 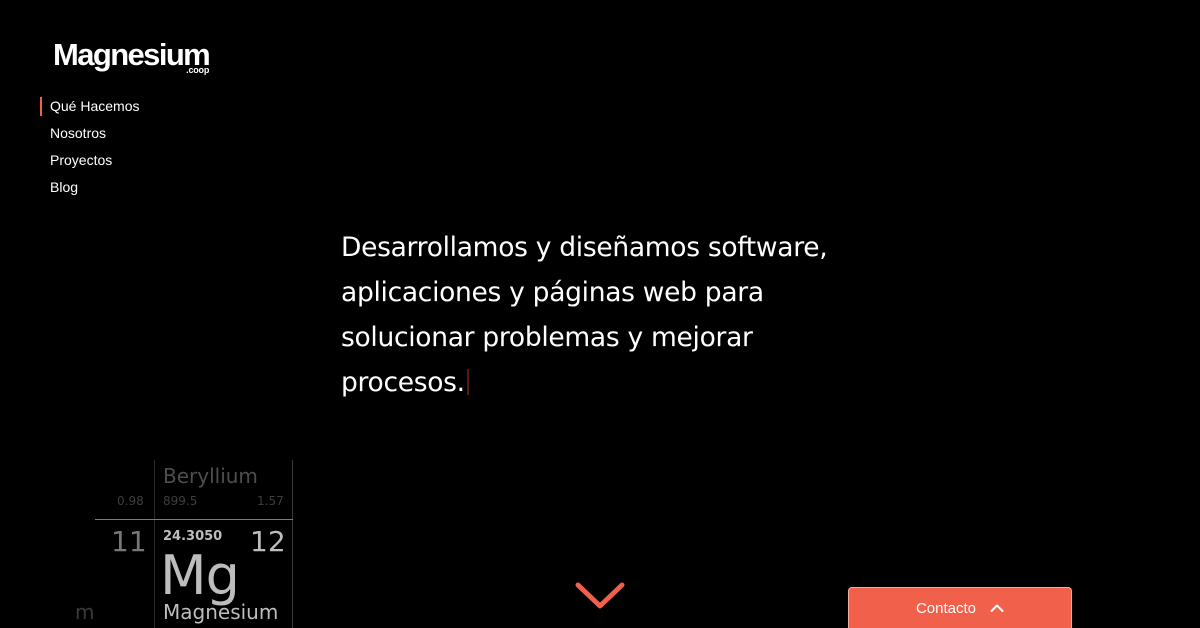 What do you see at coordinates (552, 292) in the screenshot?
I see `hero-line: aplicaciones y páginas web para` at bounding box center [552, 292].